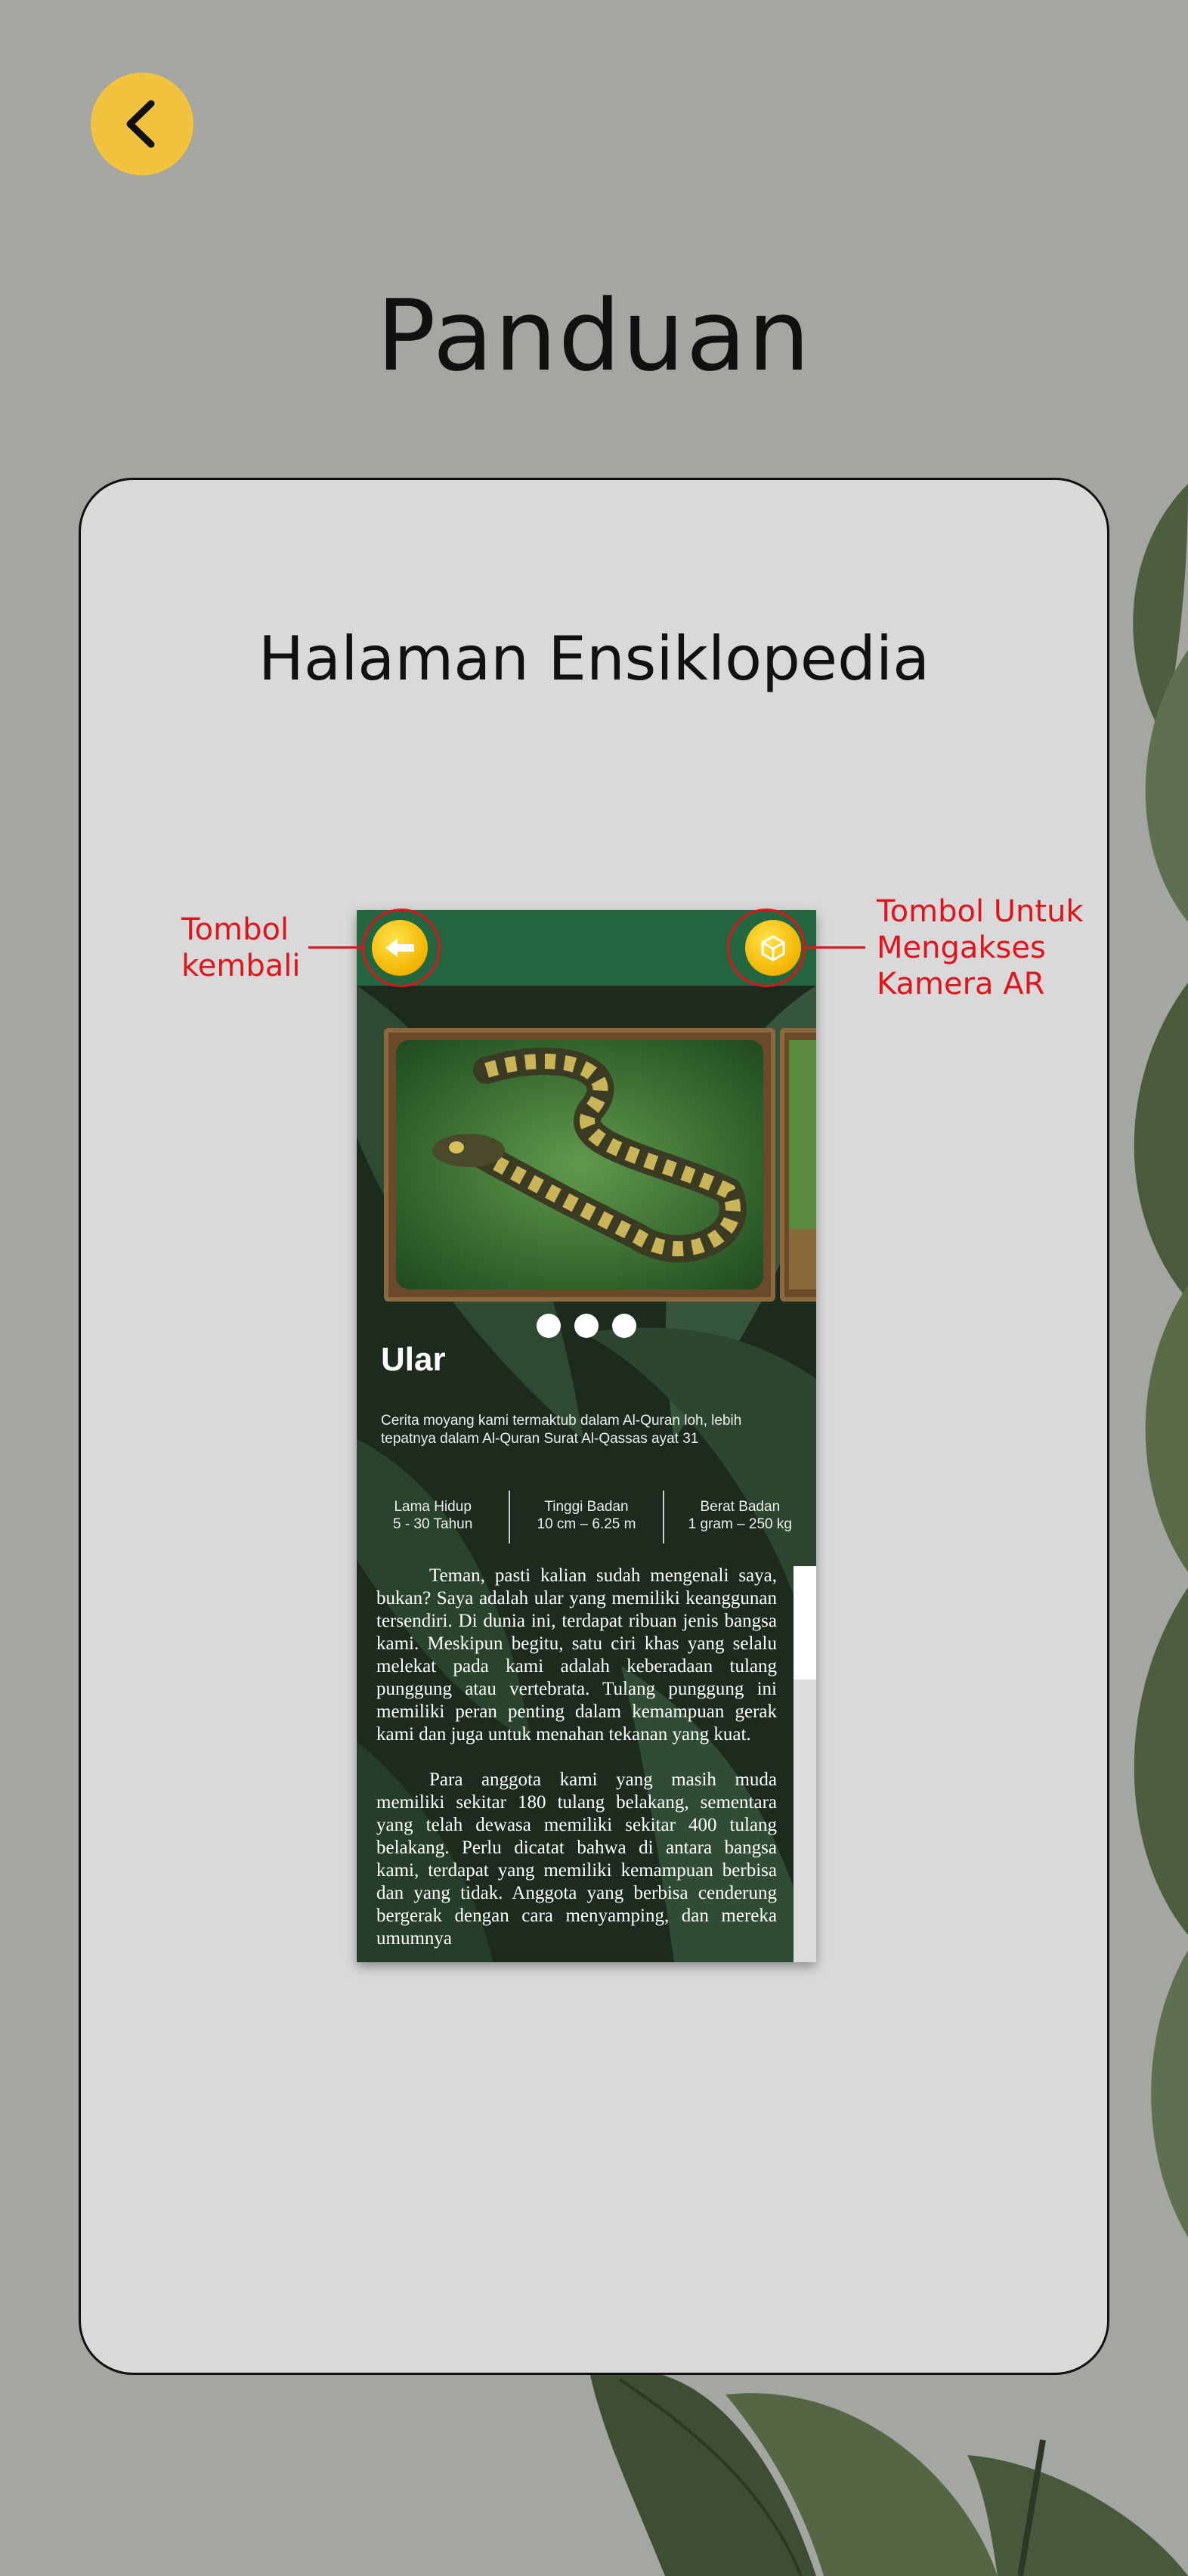  I want to click on snake-image, so click(580, 1165).